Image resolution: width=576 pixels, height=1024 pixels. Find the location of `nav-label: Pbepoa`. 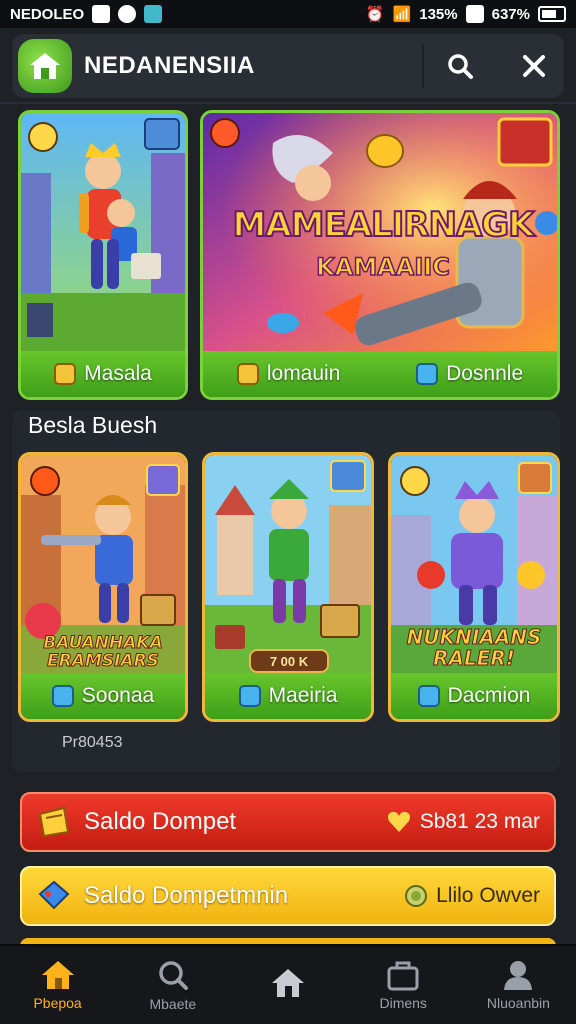

nav-label: Pbepoa is located at coordinates (57, 1003).